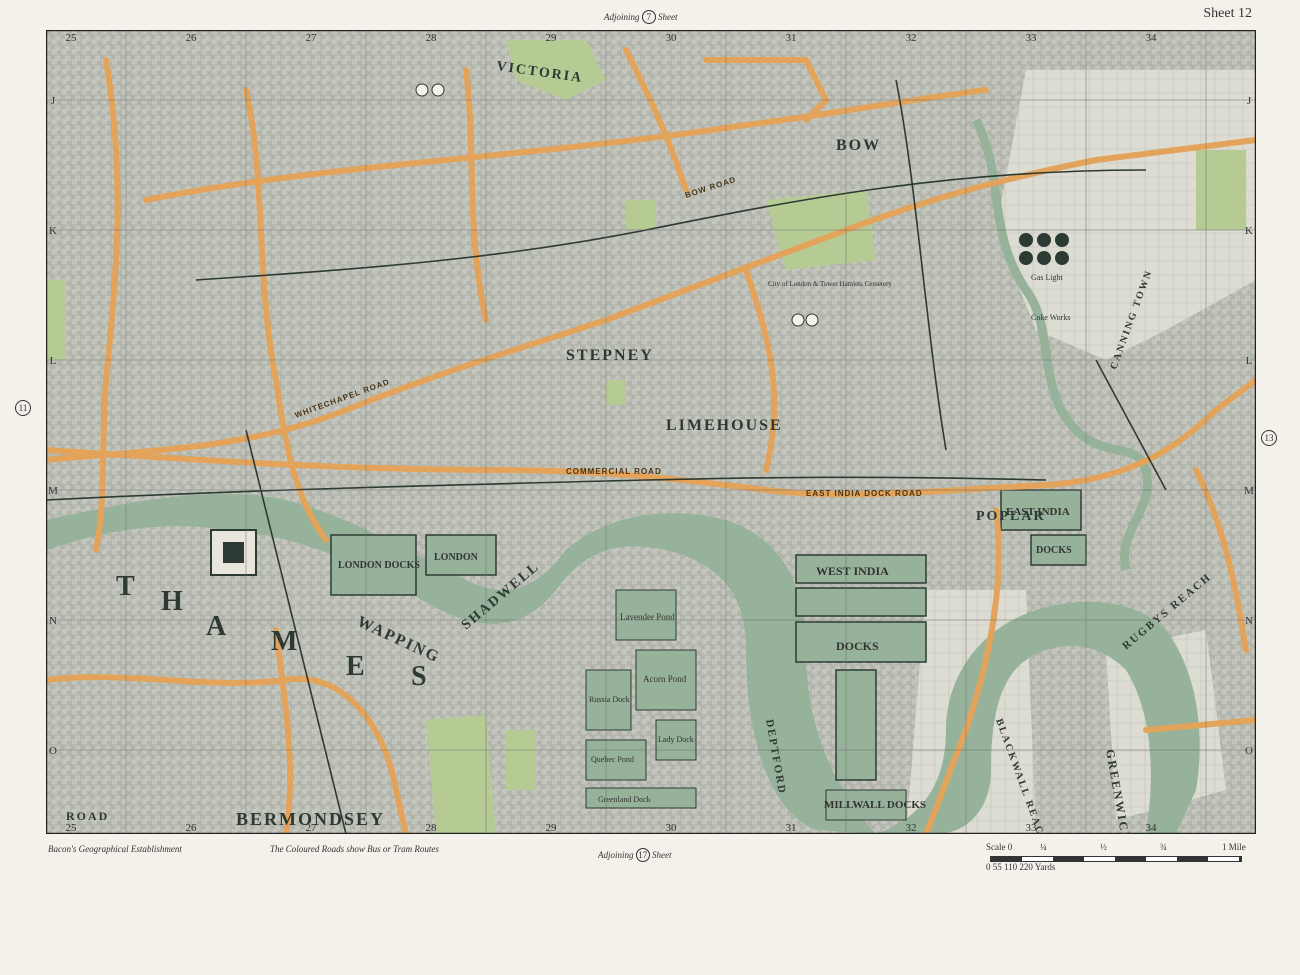 The image size is (1300, 975). I want to click on grid-col-top-31: 31, so click(791, 38).